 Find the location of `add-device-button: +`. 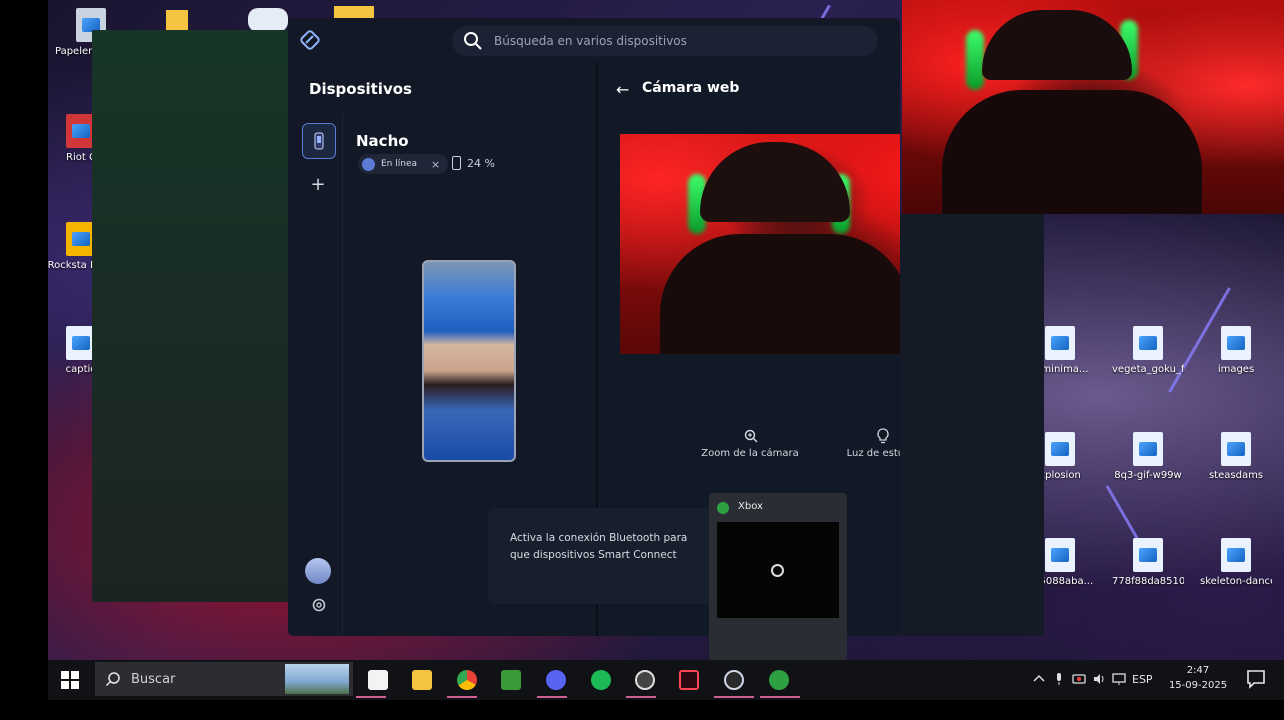

add-device-button: + is located at coordinates (318, 185).